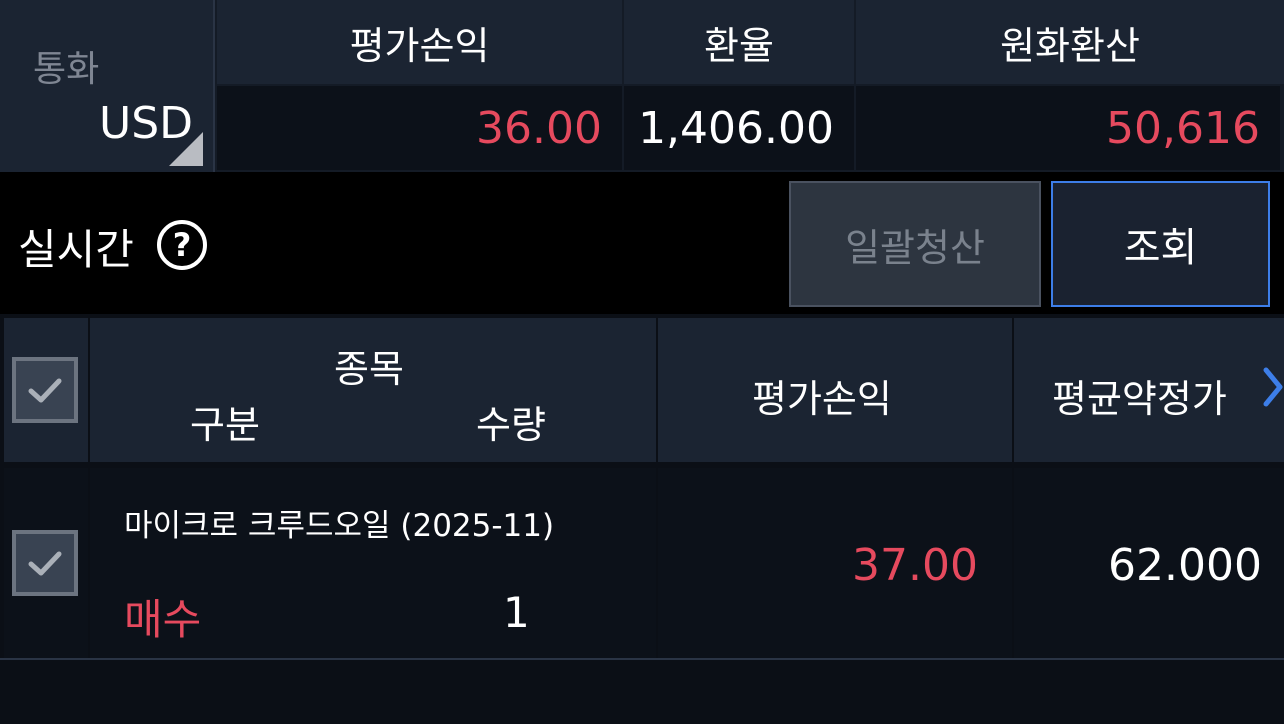 Image resolution: width=1284 pixels, height=724 pixels. What do you see at coordinates (419, 128) in the screenshot?
I see `eval-pnl-value: 36.00` at bounding box center [419, 128].